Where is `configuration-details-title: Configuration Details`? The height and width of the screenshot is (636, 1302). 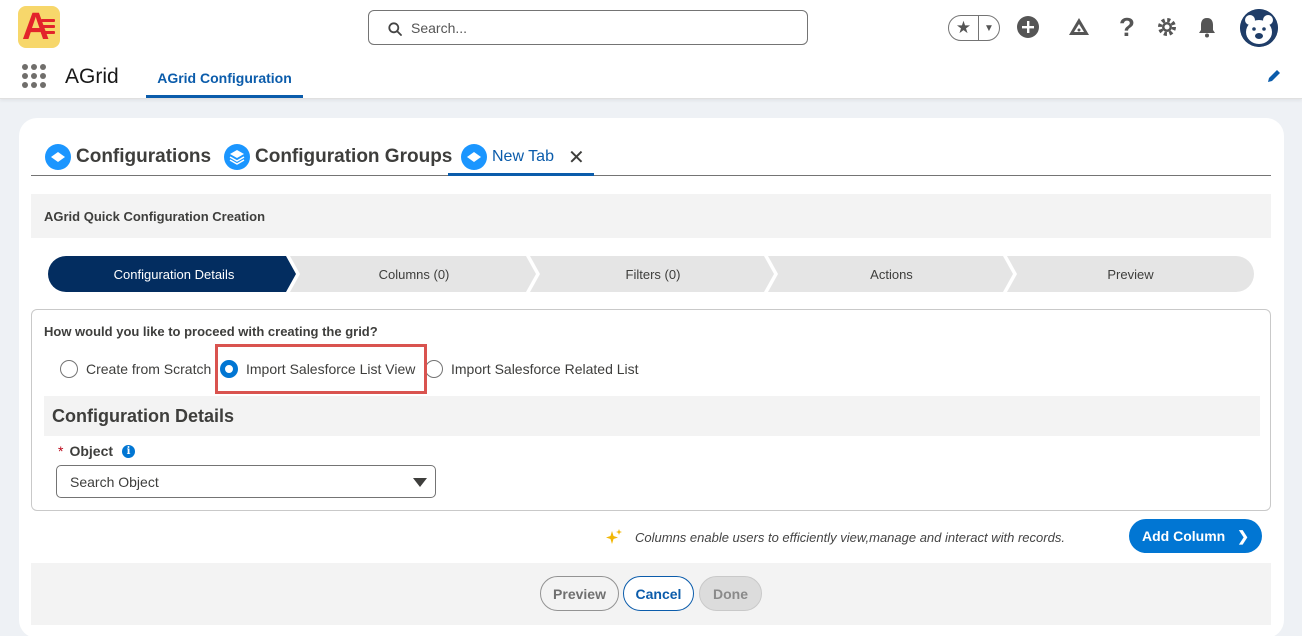
configuration-details-title: Configuration Details is located at coordinates (143, 416).